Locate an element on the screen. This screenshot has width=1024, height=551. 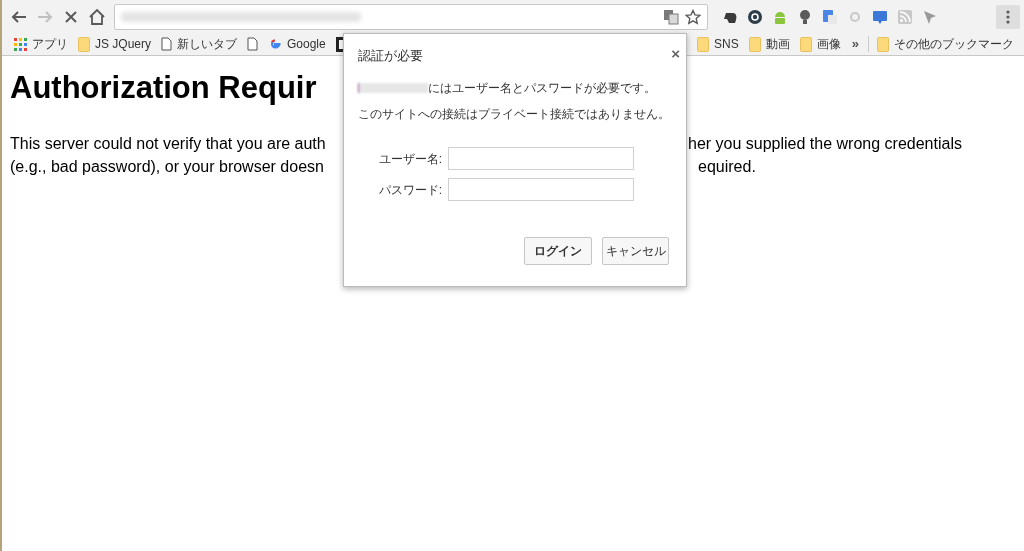
rss-icon is located at coordinates (905, 16).